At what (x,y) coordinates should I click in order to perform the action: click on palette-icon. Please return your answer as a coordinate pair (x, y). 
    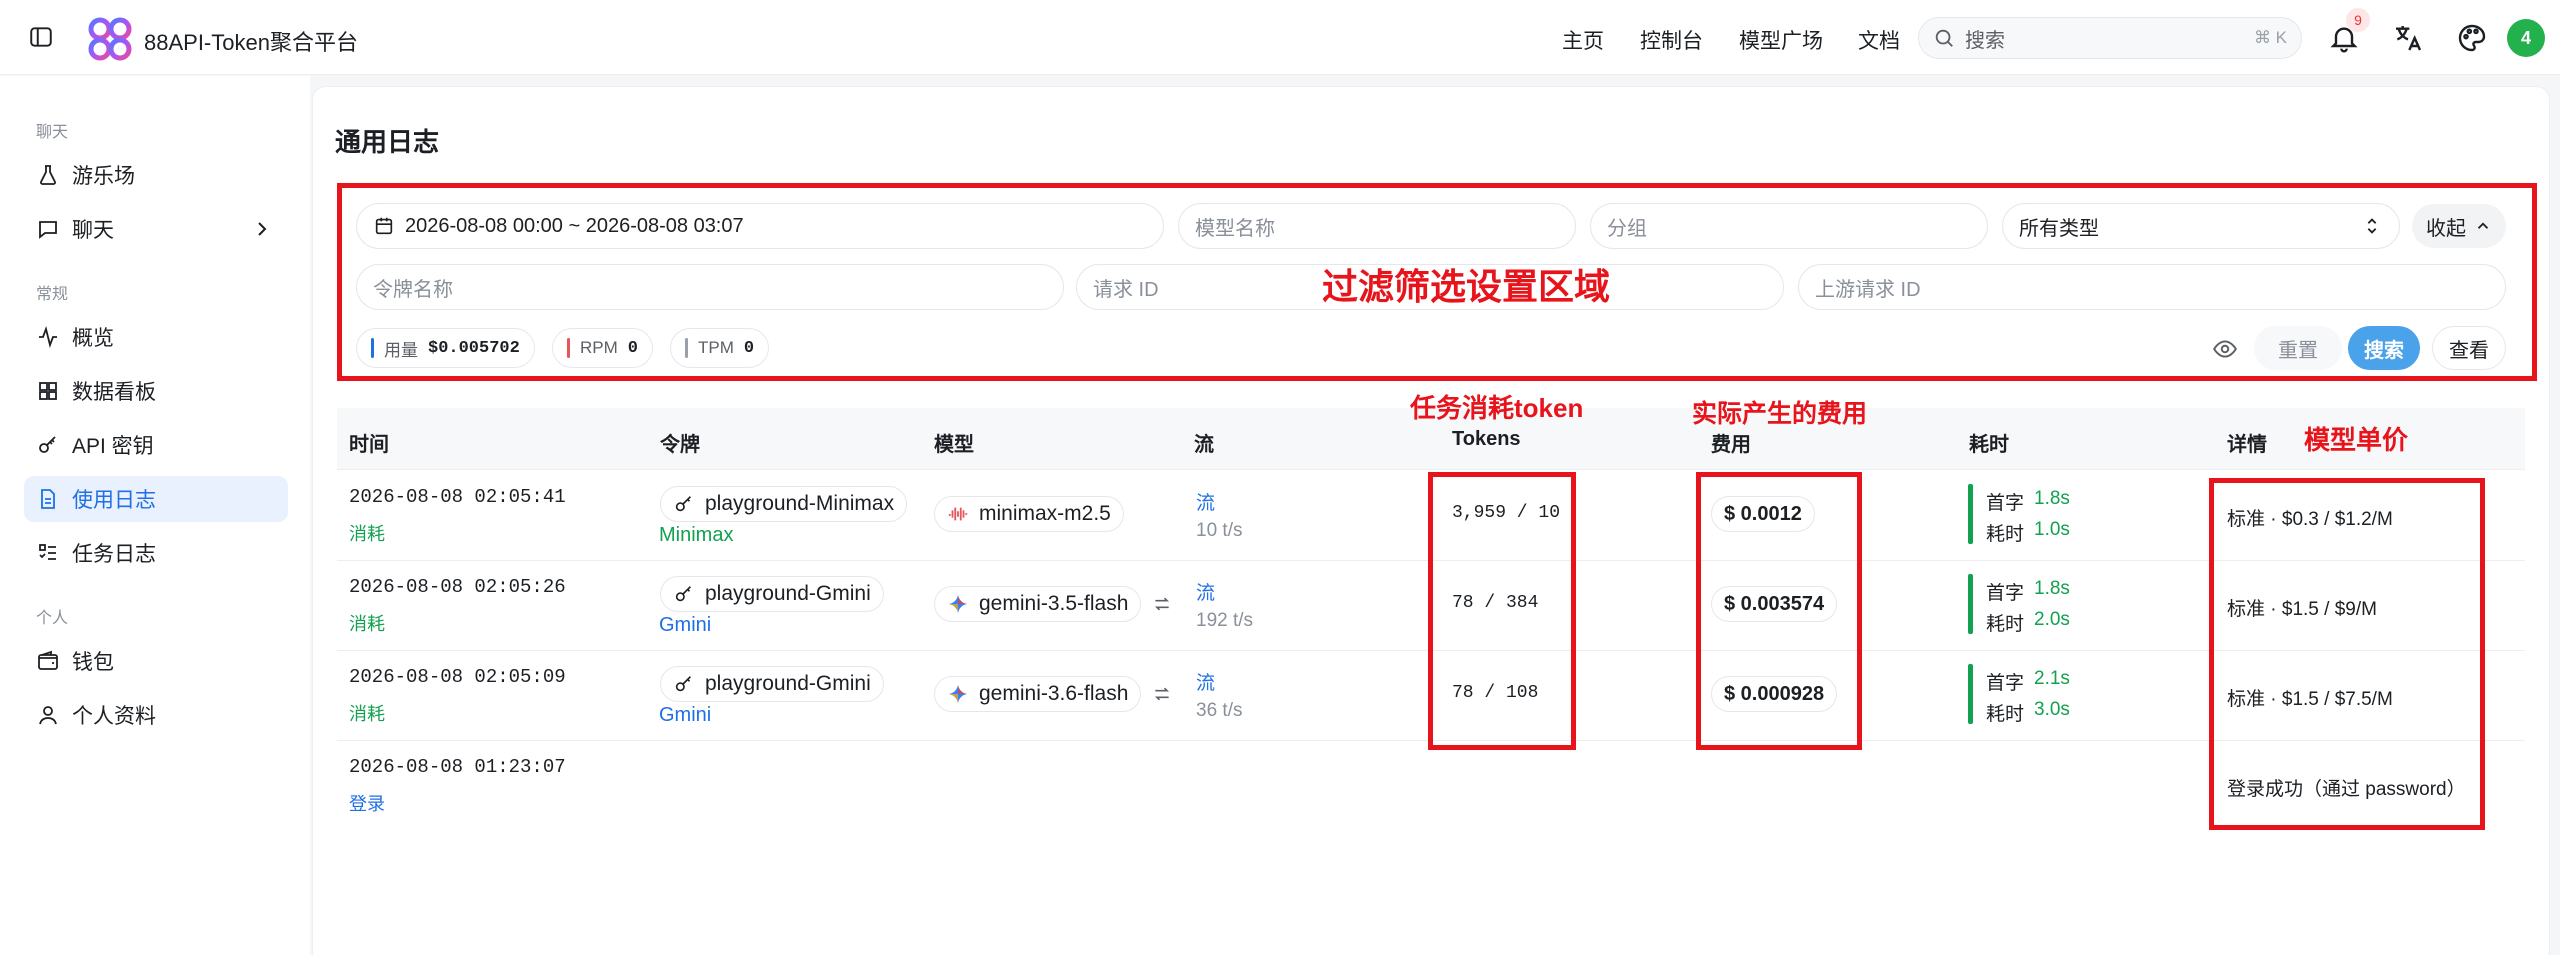
    Looking at the image, I should click on (2472, 38).